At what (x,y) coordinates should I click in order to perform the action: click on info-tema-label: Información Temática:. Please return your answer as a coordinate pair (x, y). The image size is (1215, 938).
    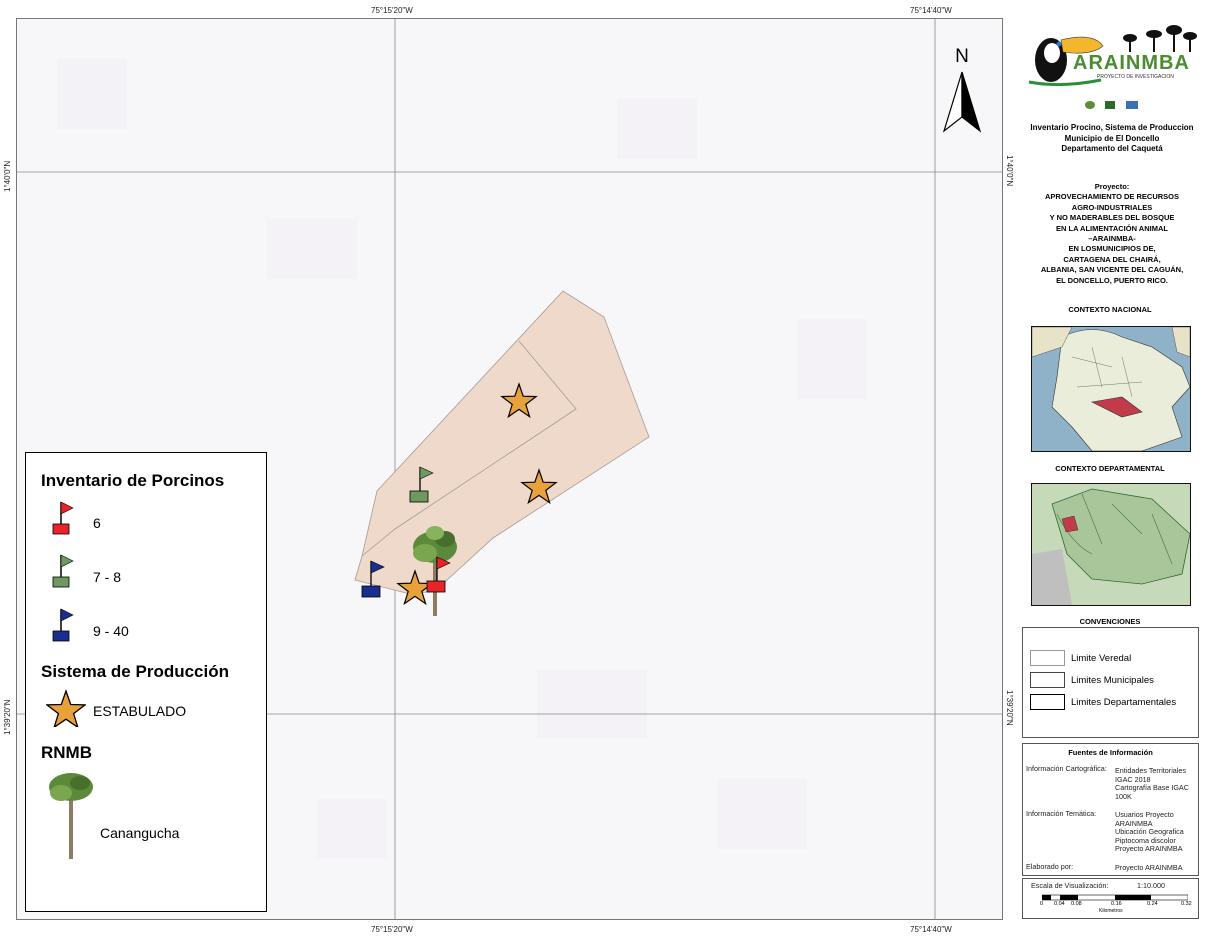
    Looking at the image, I should click on (1061, 813).